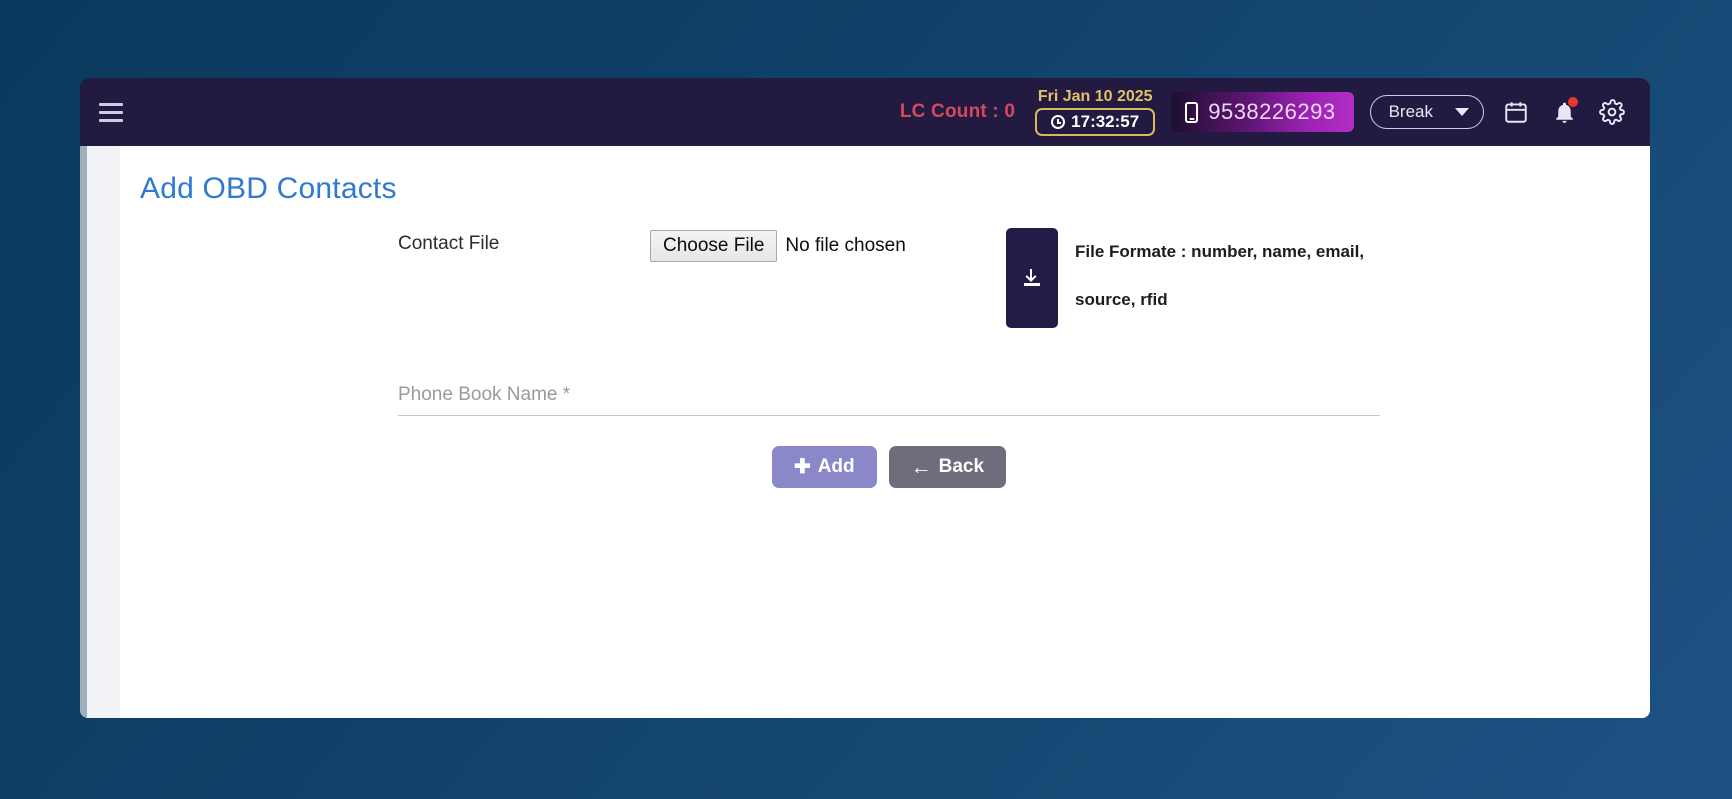 The width and height of the screenshot is (1732, 799). What do you see at coordinates (961, 466) in the screenshot?
I see `back-button-label: Back` at bounding box center [961, 466].